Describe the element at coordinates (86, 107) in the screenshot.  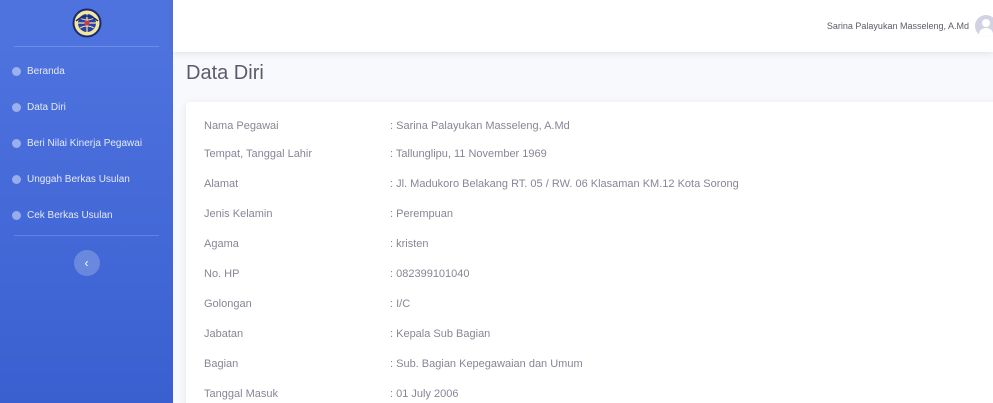
I see `sidebar-item-data-diri: Data Diri` at that location.